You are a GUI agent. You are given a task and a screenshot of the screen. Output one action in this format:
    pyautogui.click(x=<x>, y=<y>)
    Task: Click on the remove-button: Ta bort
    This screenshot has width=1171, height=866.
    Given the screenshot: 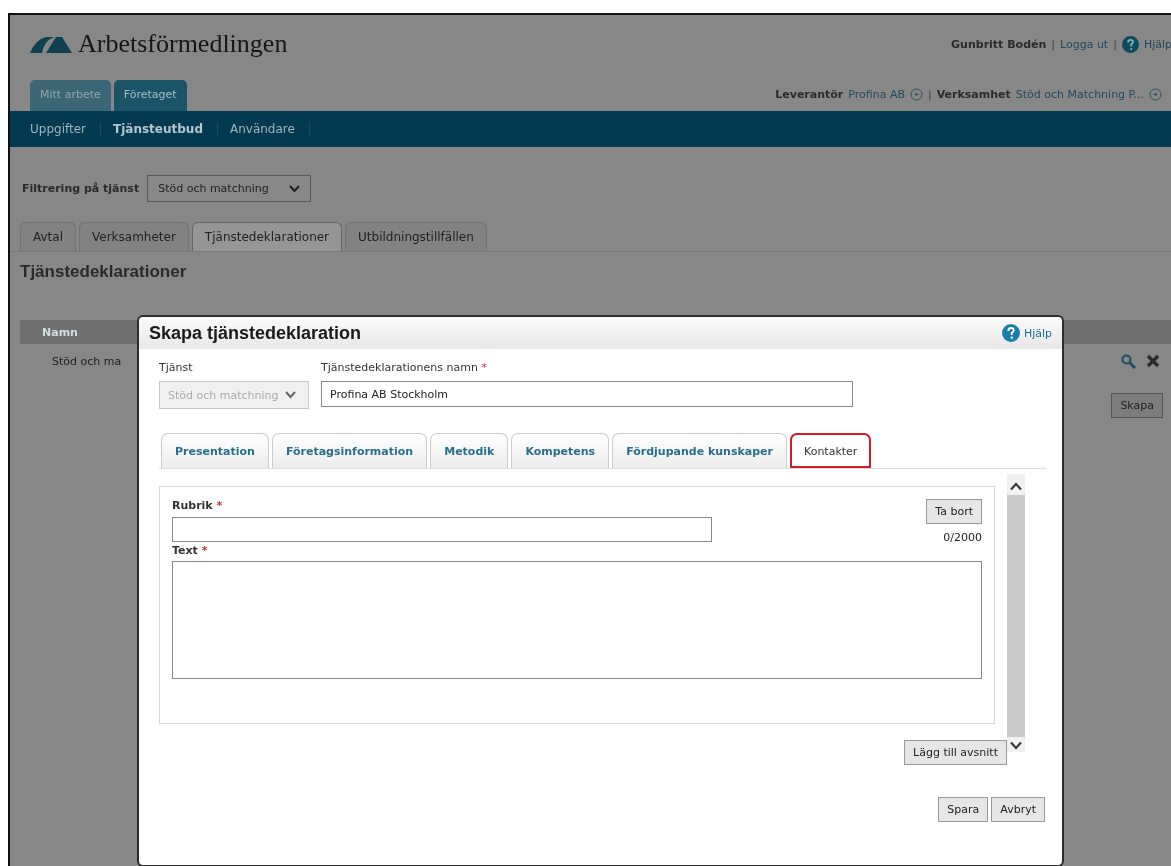 What is the action you would take?
    pyautogui.click(x=954, y=511)
    